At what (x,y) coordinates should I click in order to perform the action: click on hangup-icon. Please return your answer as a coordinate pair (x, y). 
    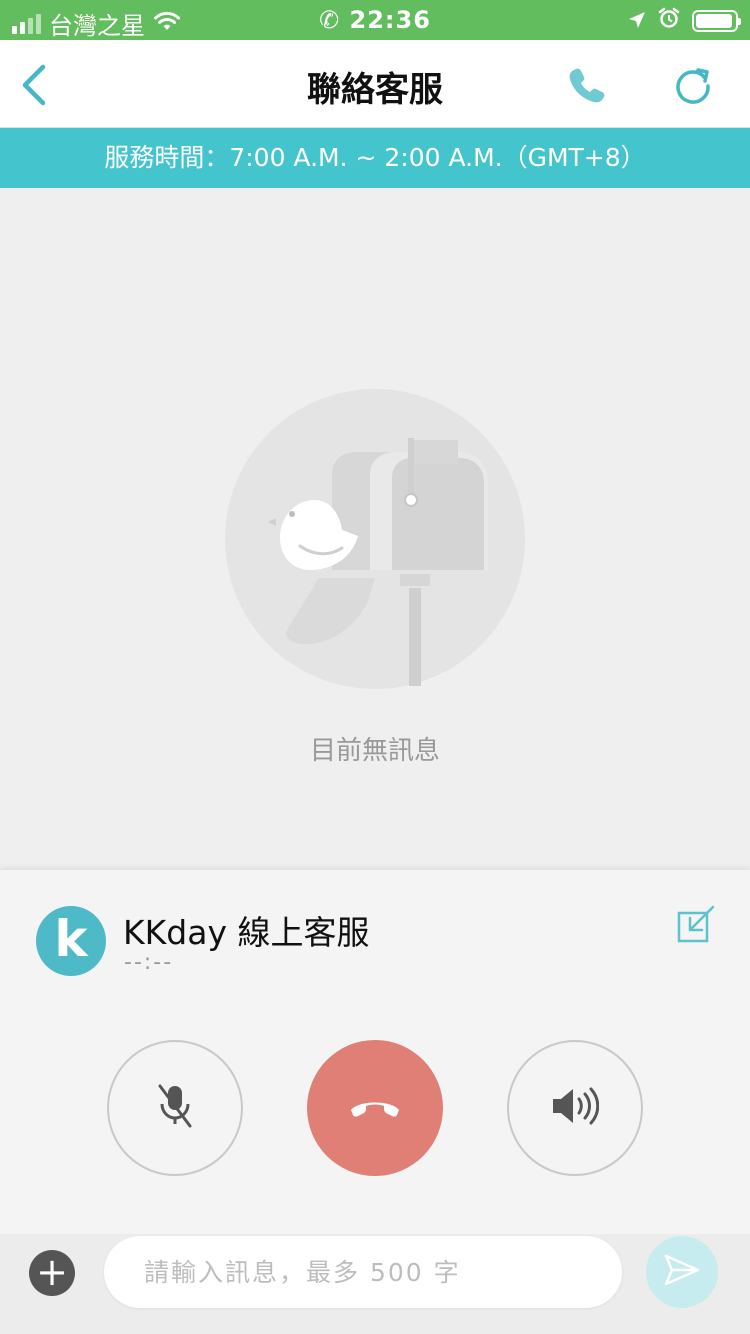
    Looking at the image, I should click on (375, 1108).